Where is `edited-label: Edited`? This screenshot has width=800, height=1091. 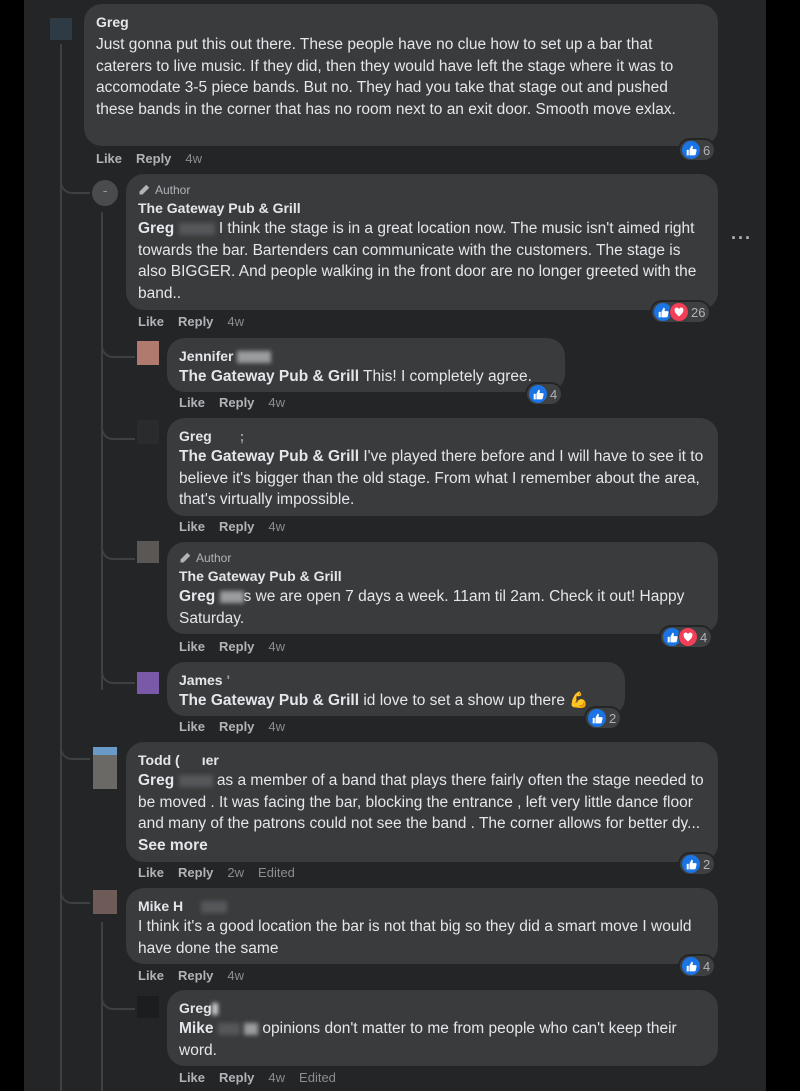
edited-label: Edited is located at coordinates (276, 872).